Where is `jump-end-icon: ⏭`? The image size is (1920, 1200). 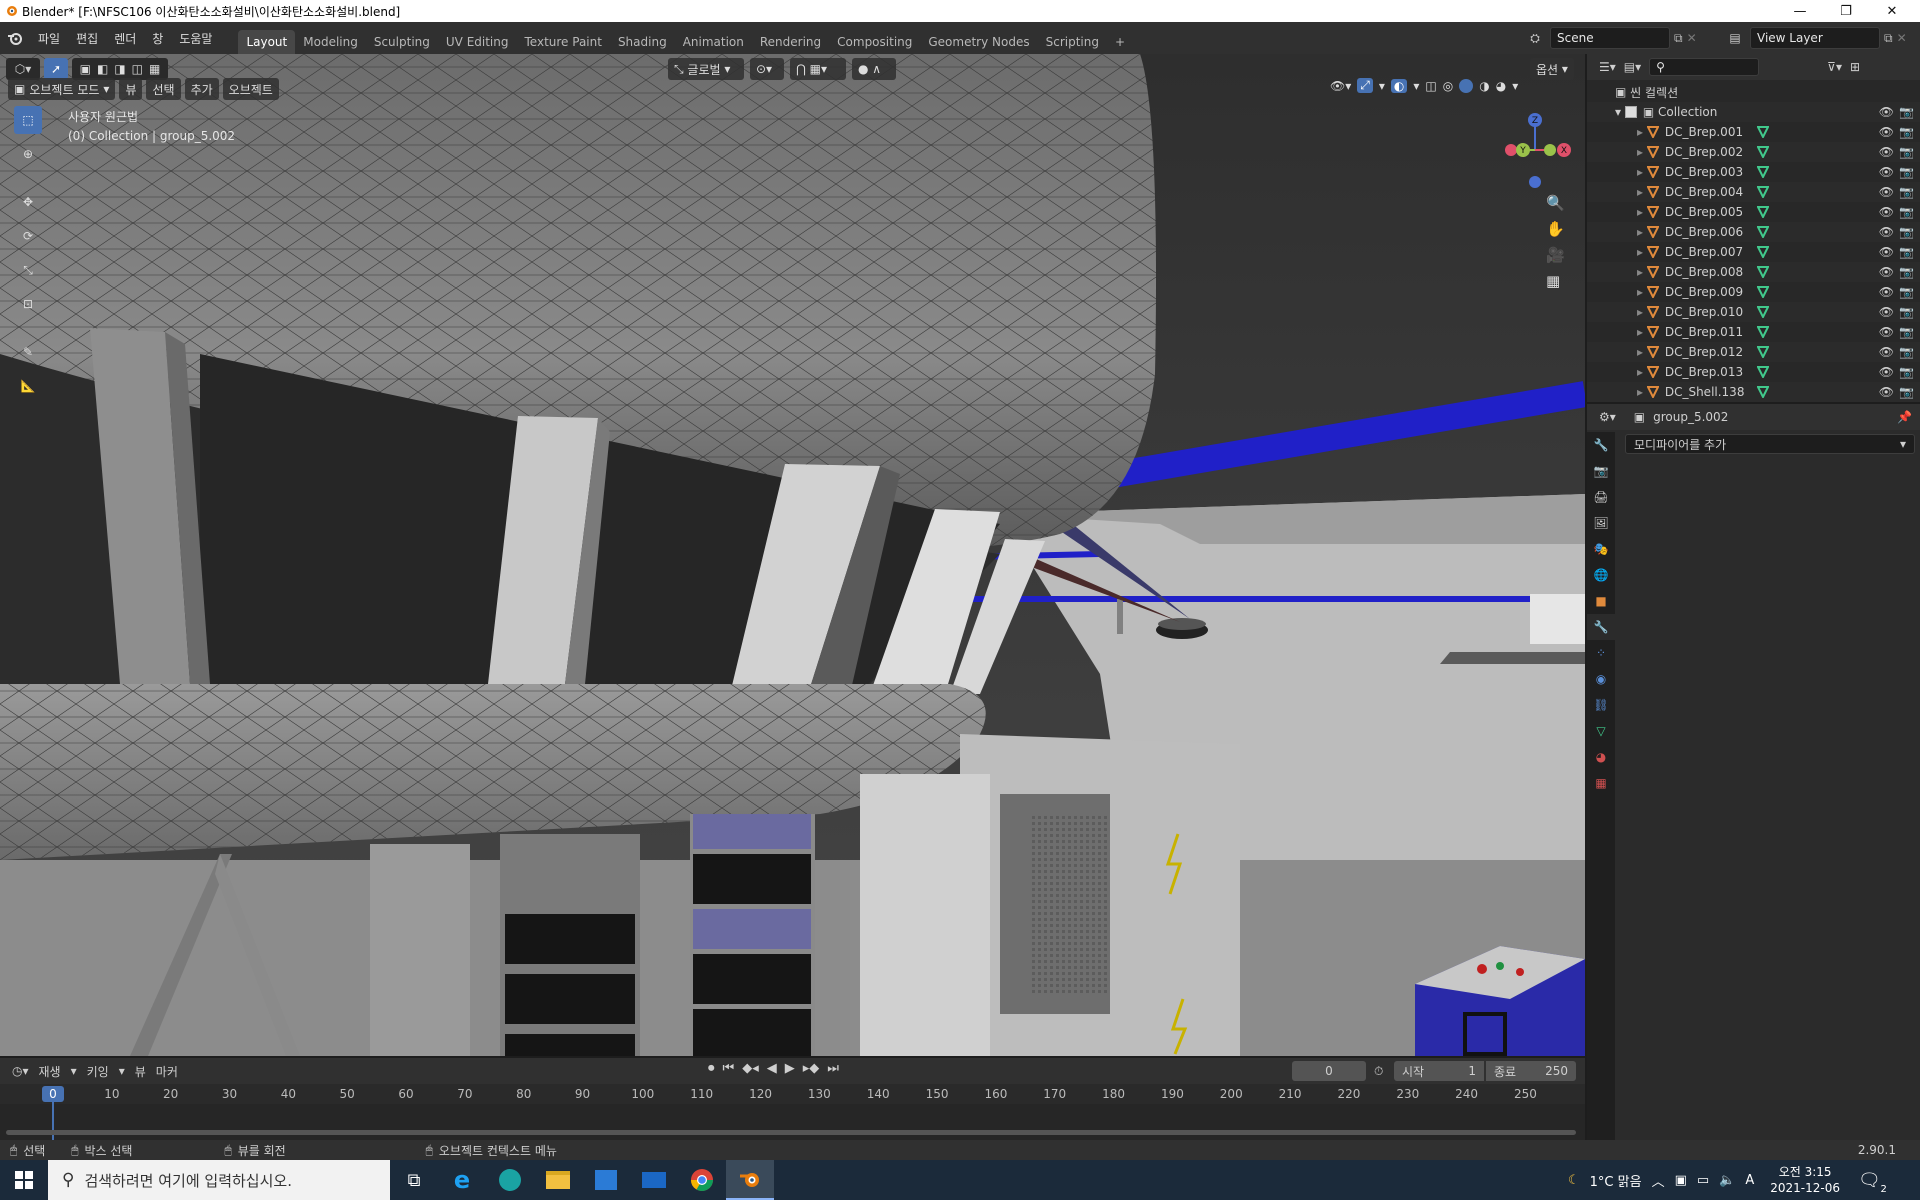
jump-end-icon: ⏭ is located at coordinates (833, 1068).